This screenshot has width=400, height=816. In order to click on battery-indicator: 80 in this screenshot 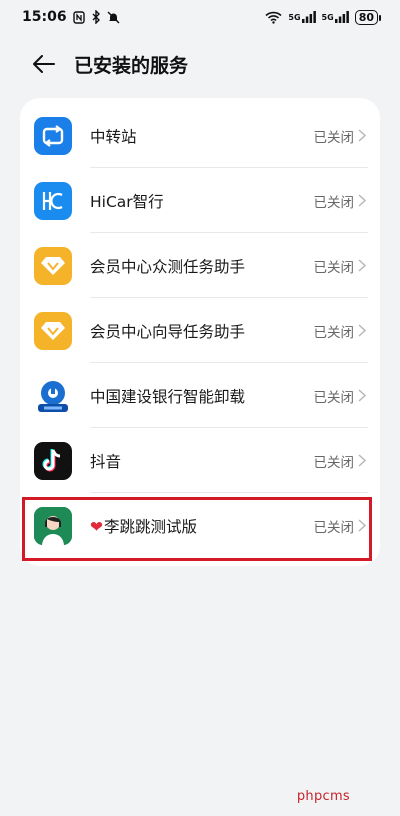, I will do `click(368, 17)`.